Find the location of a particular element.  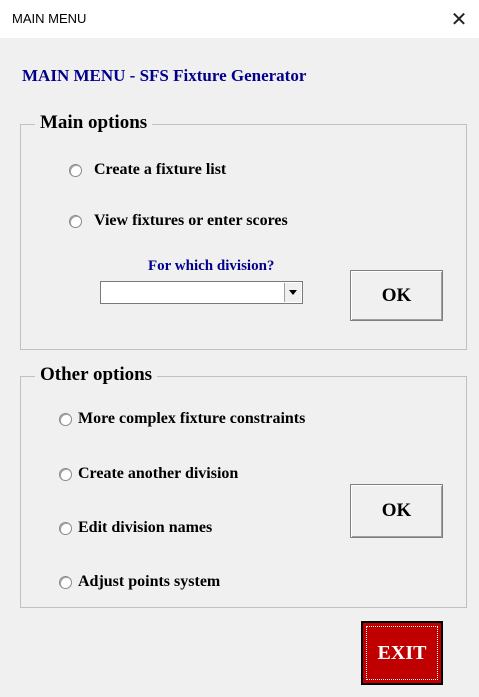

radio-label: Create a fixture list is located at coordinates (160, 169).